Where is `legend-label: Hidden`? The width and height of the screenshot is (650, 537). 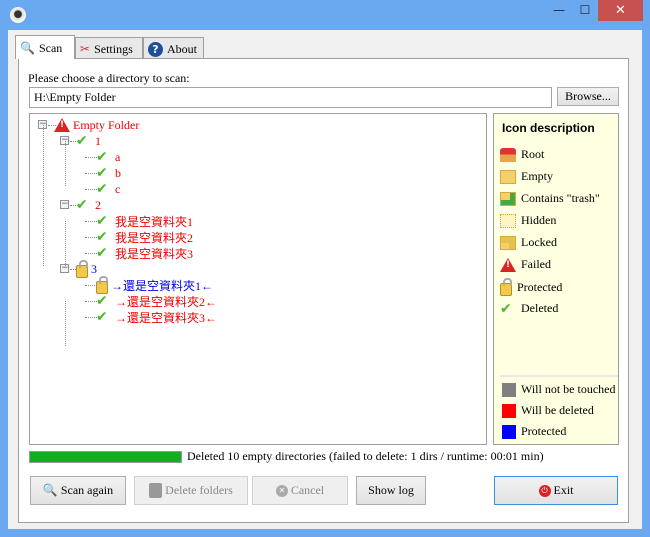 legend-label: Hidden is located at coordinates (539, 220).